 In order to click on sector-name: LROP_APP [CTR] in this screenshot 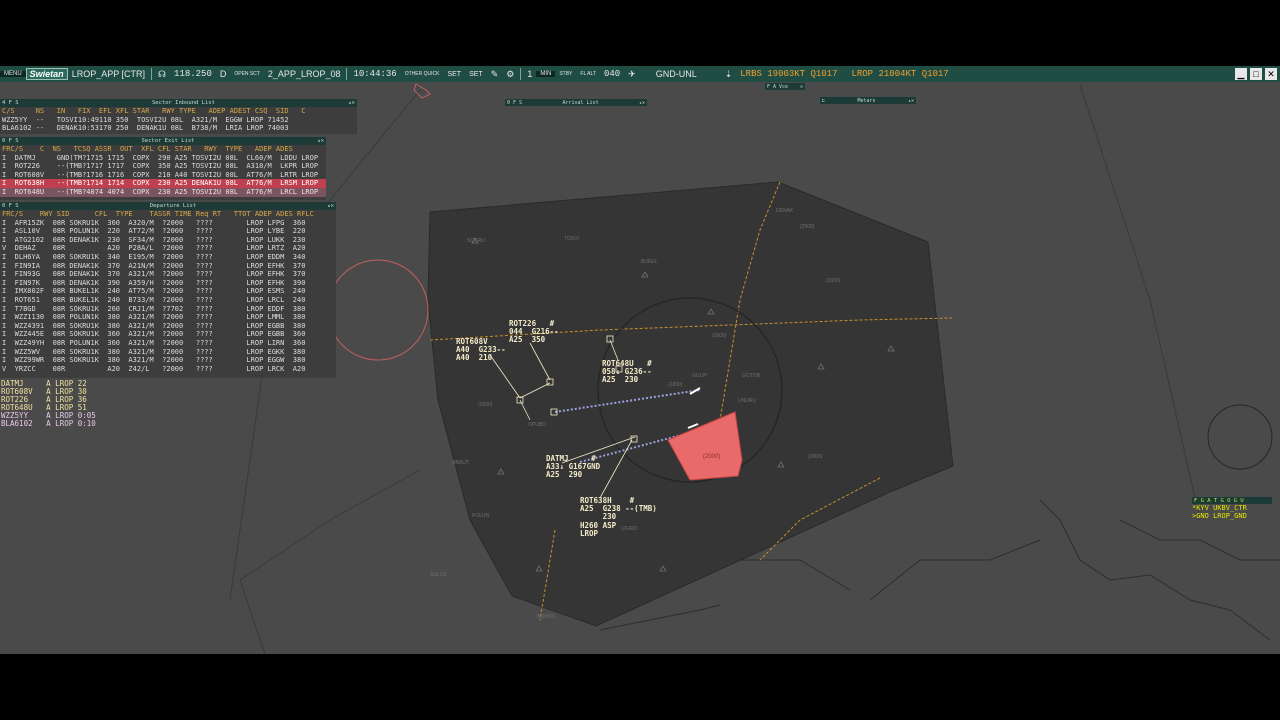, I will do `click(108, 74)`.